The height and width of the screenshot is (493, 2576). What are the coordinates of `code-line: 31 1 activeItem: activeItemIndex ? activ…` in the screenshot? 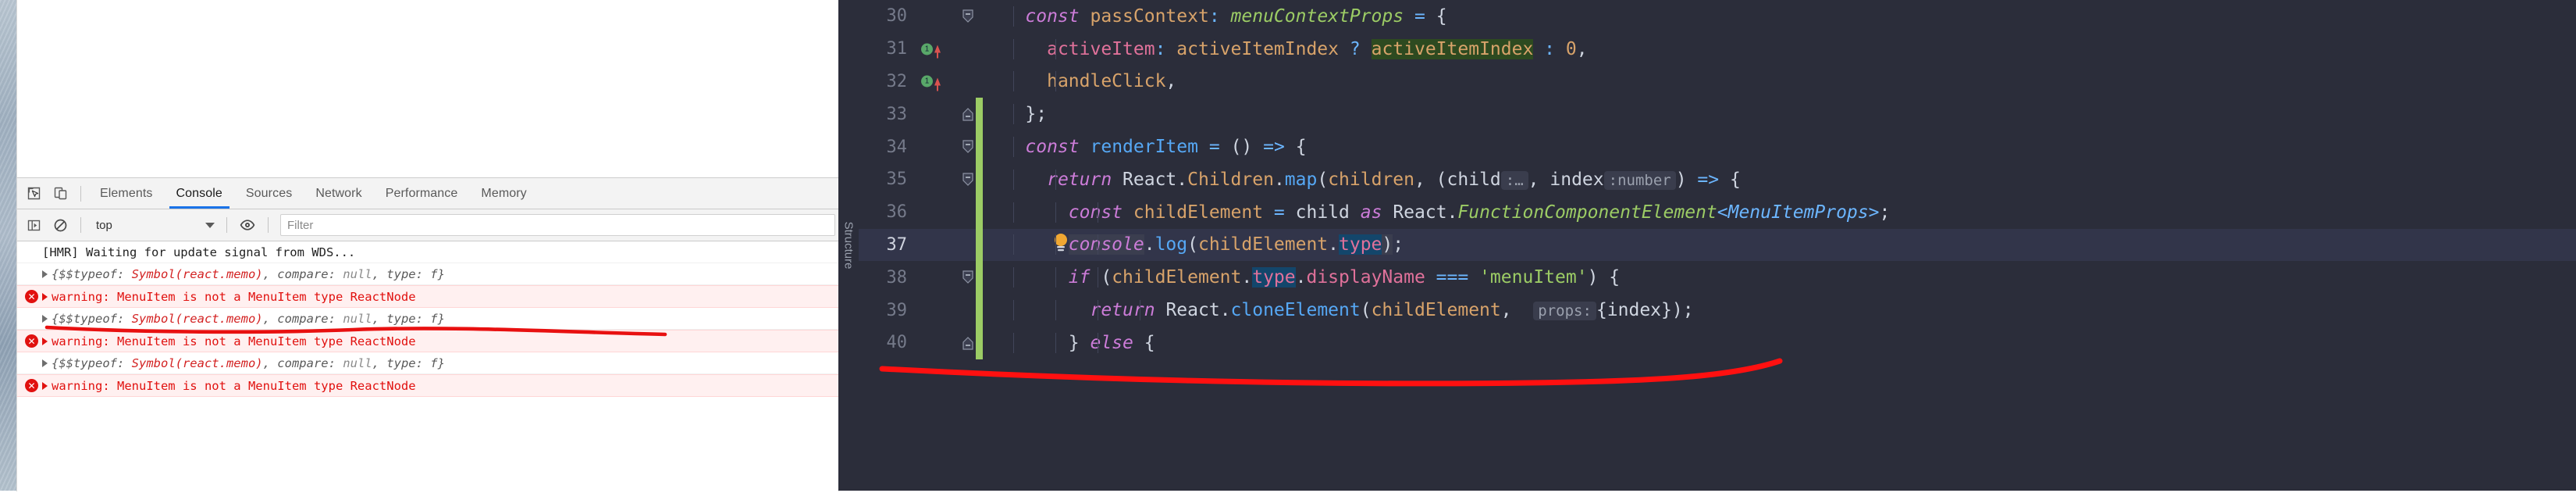 It's located at (1717, 49).